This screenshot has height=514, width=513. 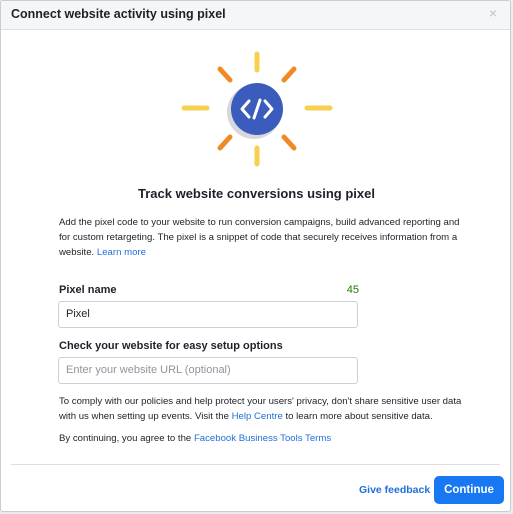 I want to click on char-counter: 45, so click(x=352, y=290).